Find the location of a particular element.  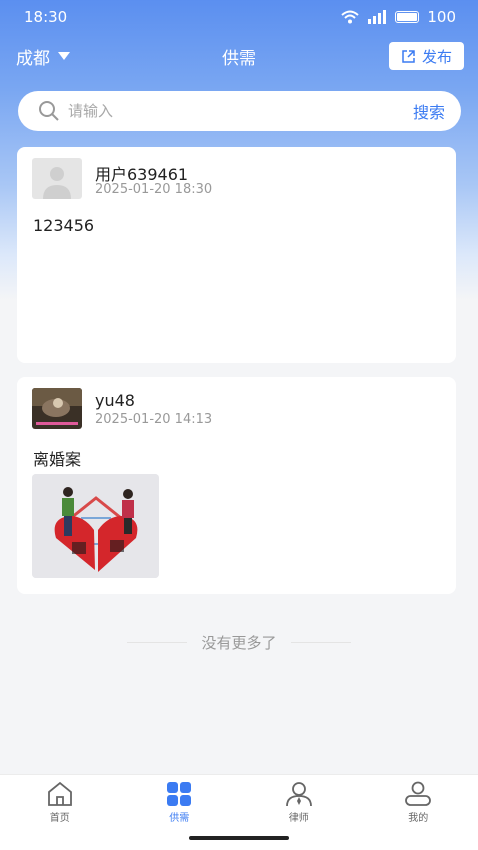

no-more-indicator: 没有更多了 is located at coordinates (239, 642).